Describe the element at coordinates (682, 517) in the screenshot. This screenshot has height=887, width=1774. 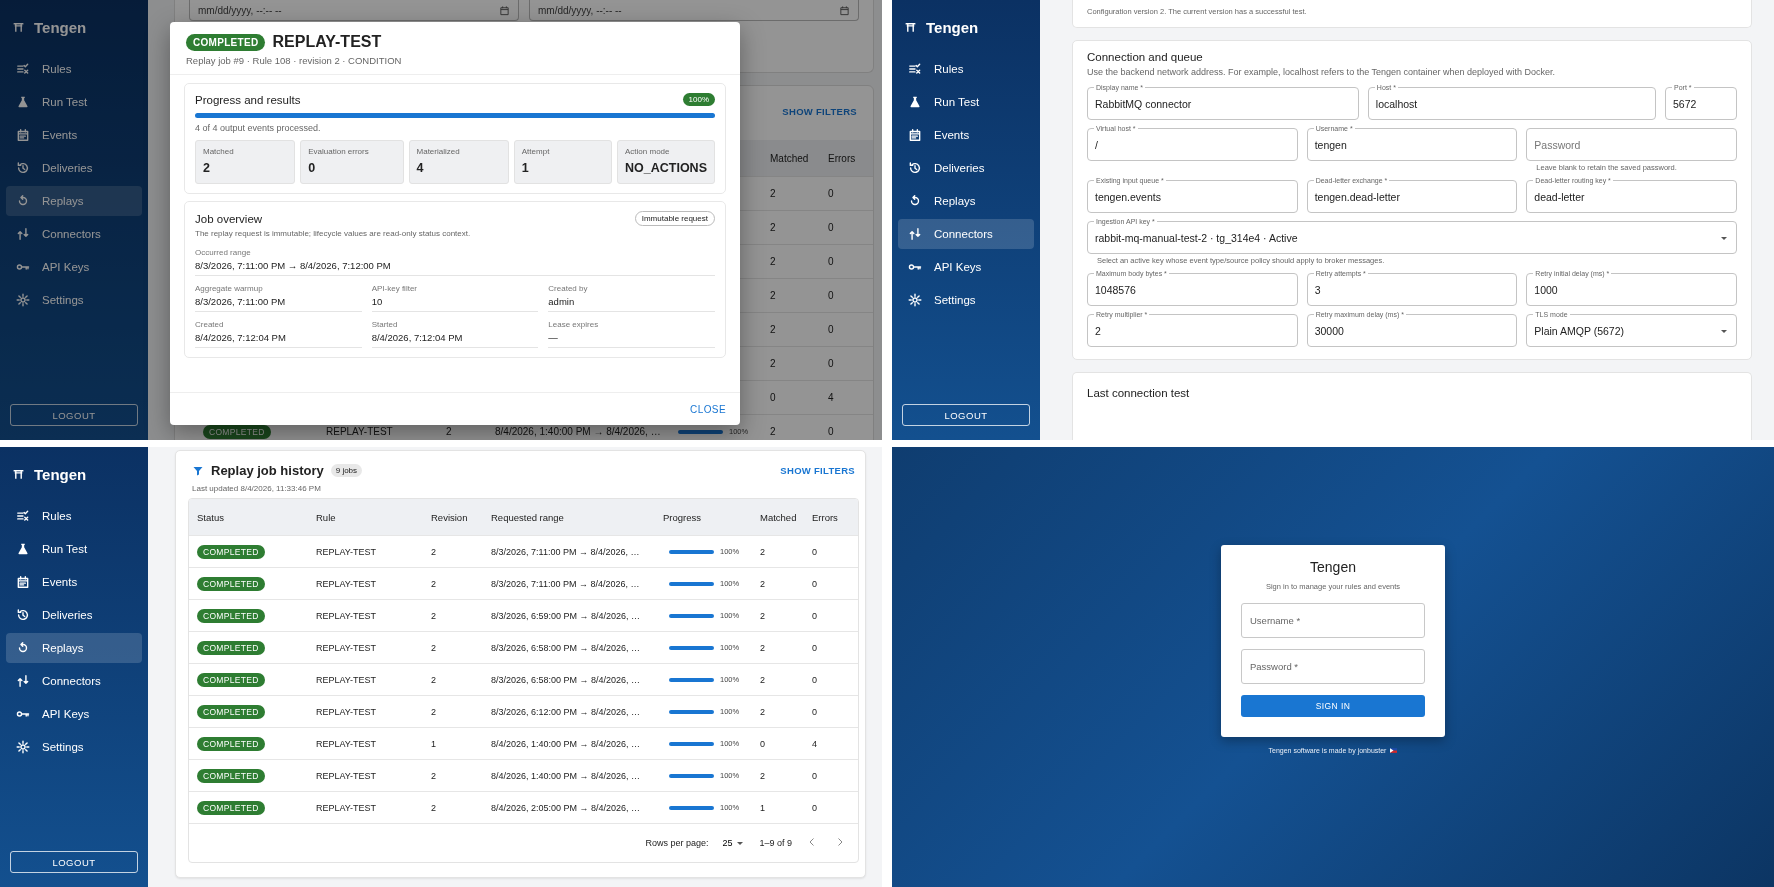
I see `column-header: Progress` at that location.